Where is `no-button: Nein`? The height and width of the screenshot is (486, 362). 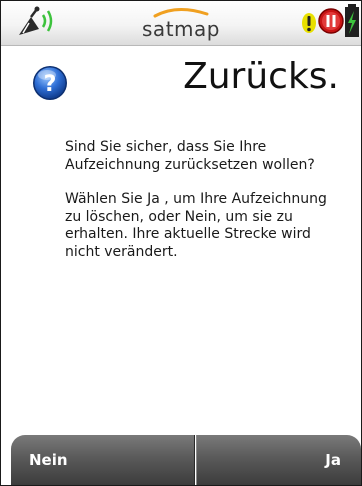
no-button: Nein is located at coordinates (103, 460).